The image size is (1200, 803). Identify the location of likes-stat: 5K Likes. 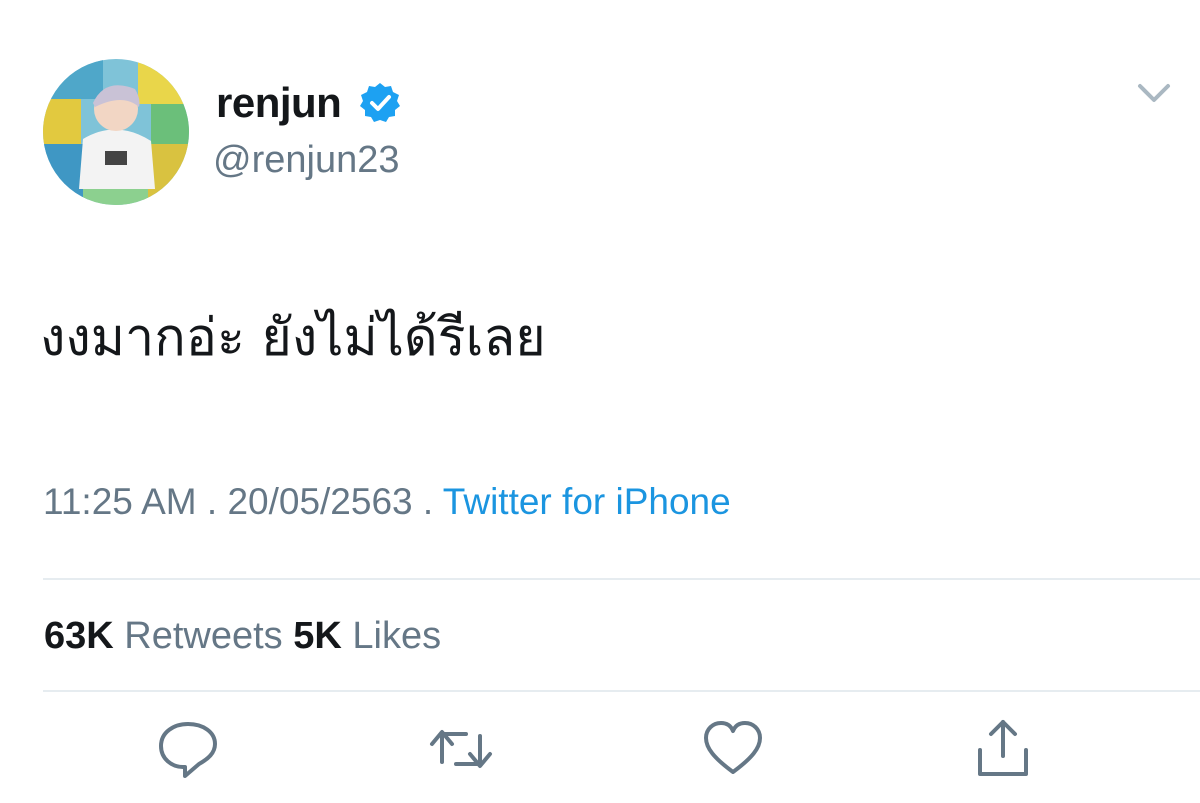
(367, 636).